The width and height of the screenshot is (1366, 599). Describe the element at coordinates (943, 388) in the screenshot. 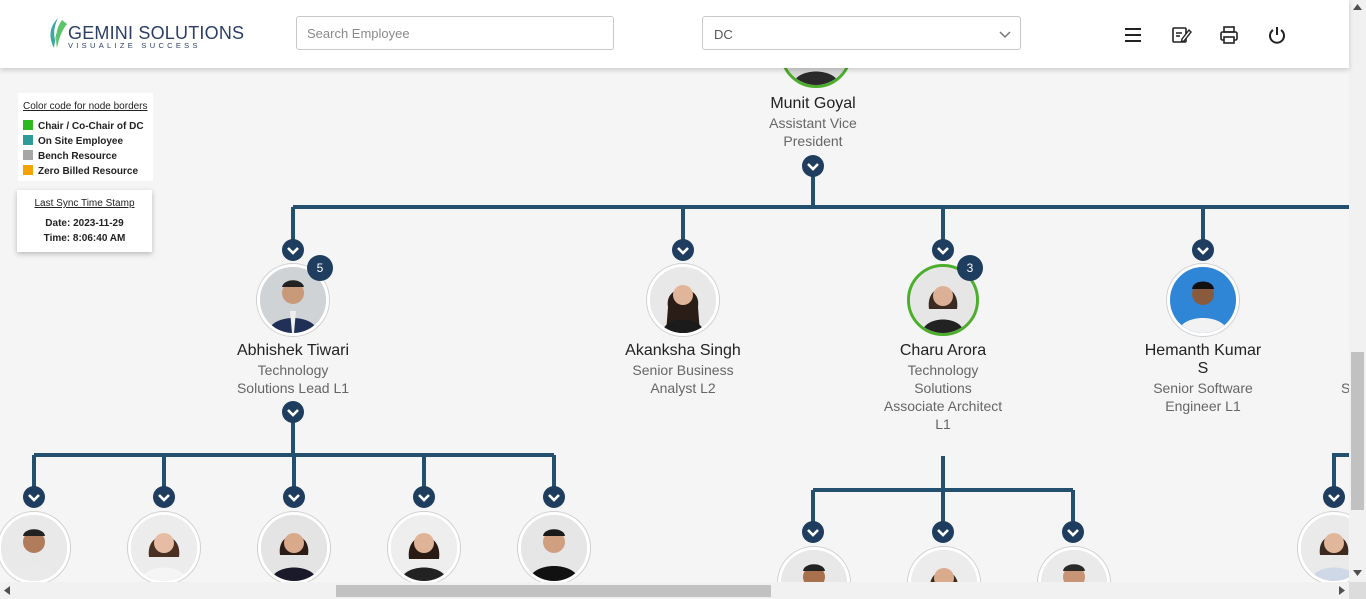

I see `employee-title-line: Solutions` at that location.